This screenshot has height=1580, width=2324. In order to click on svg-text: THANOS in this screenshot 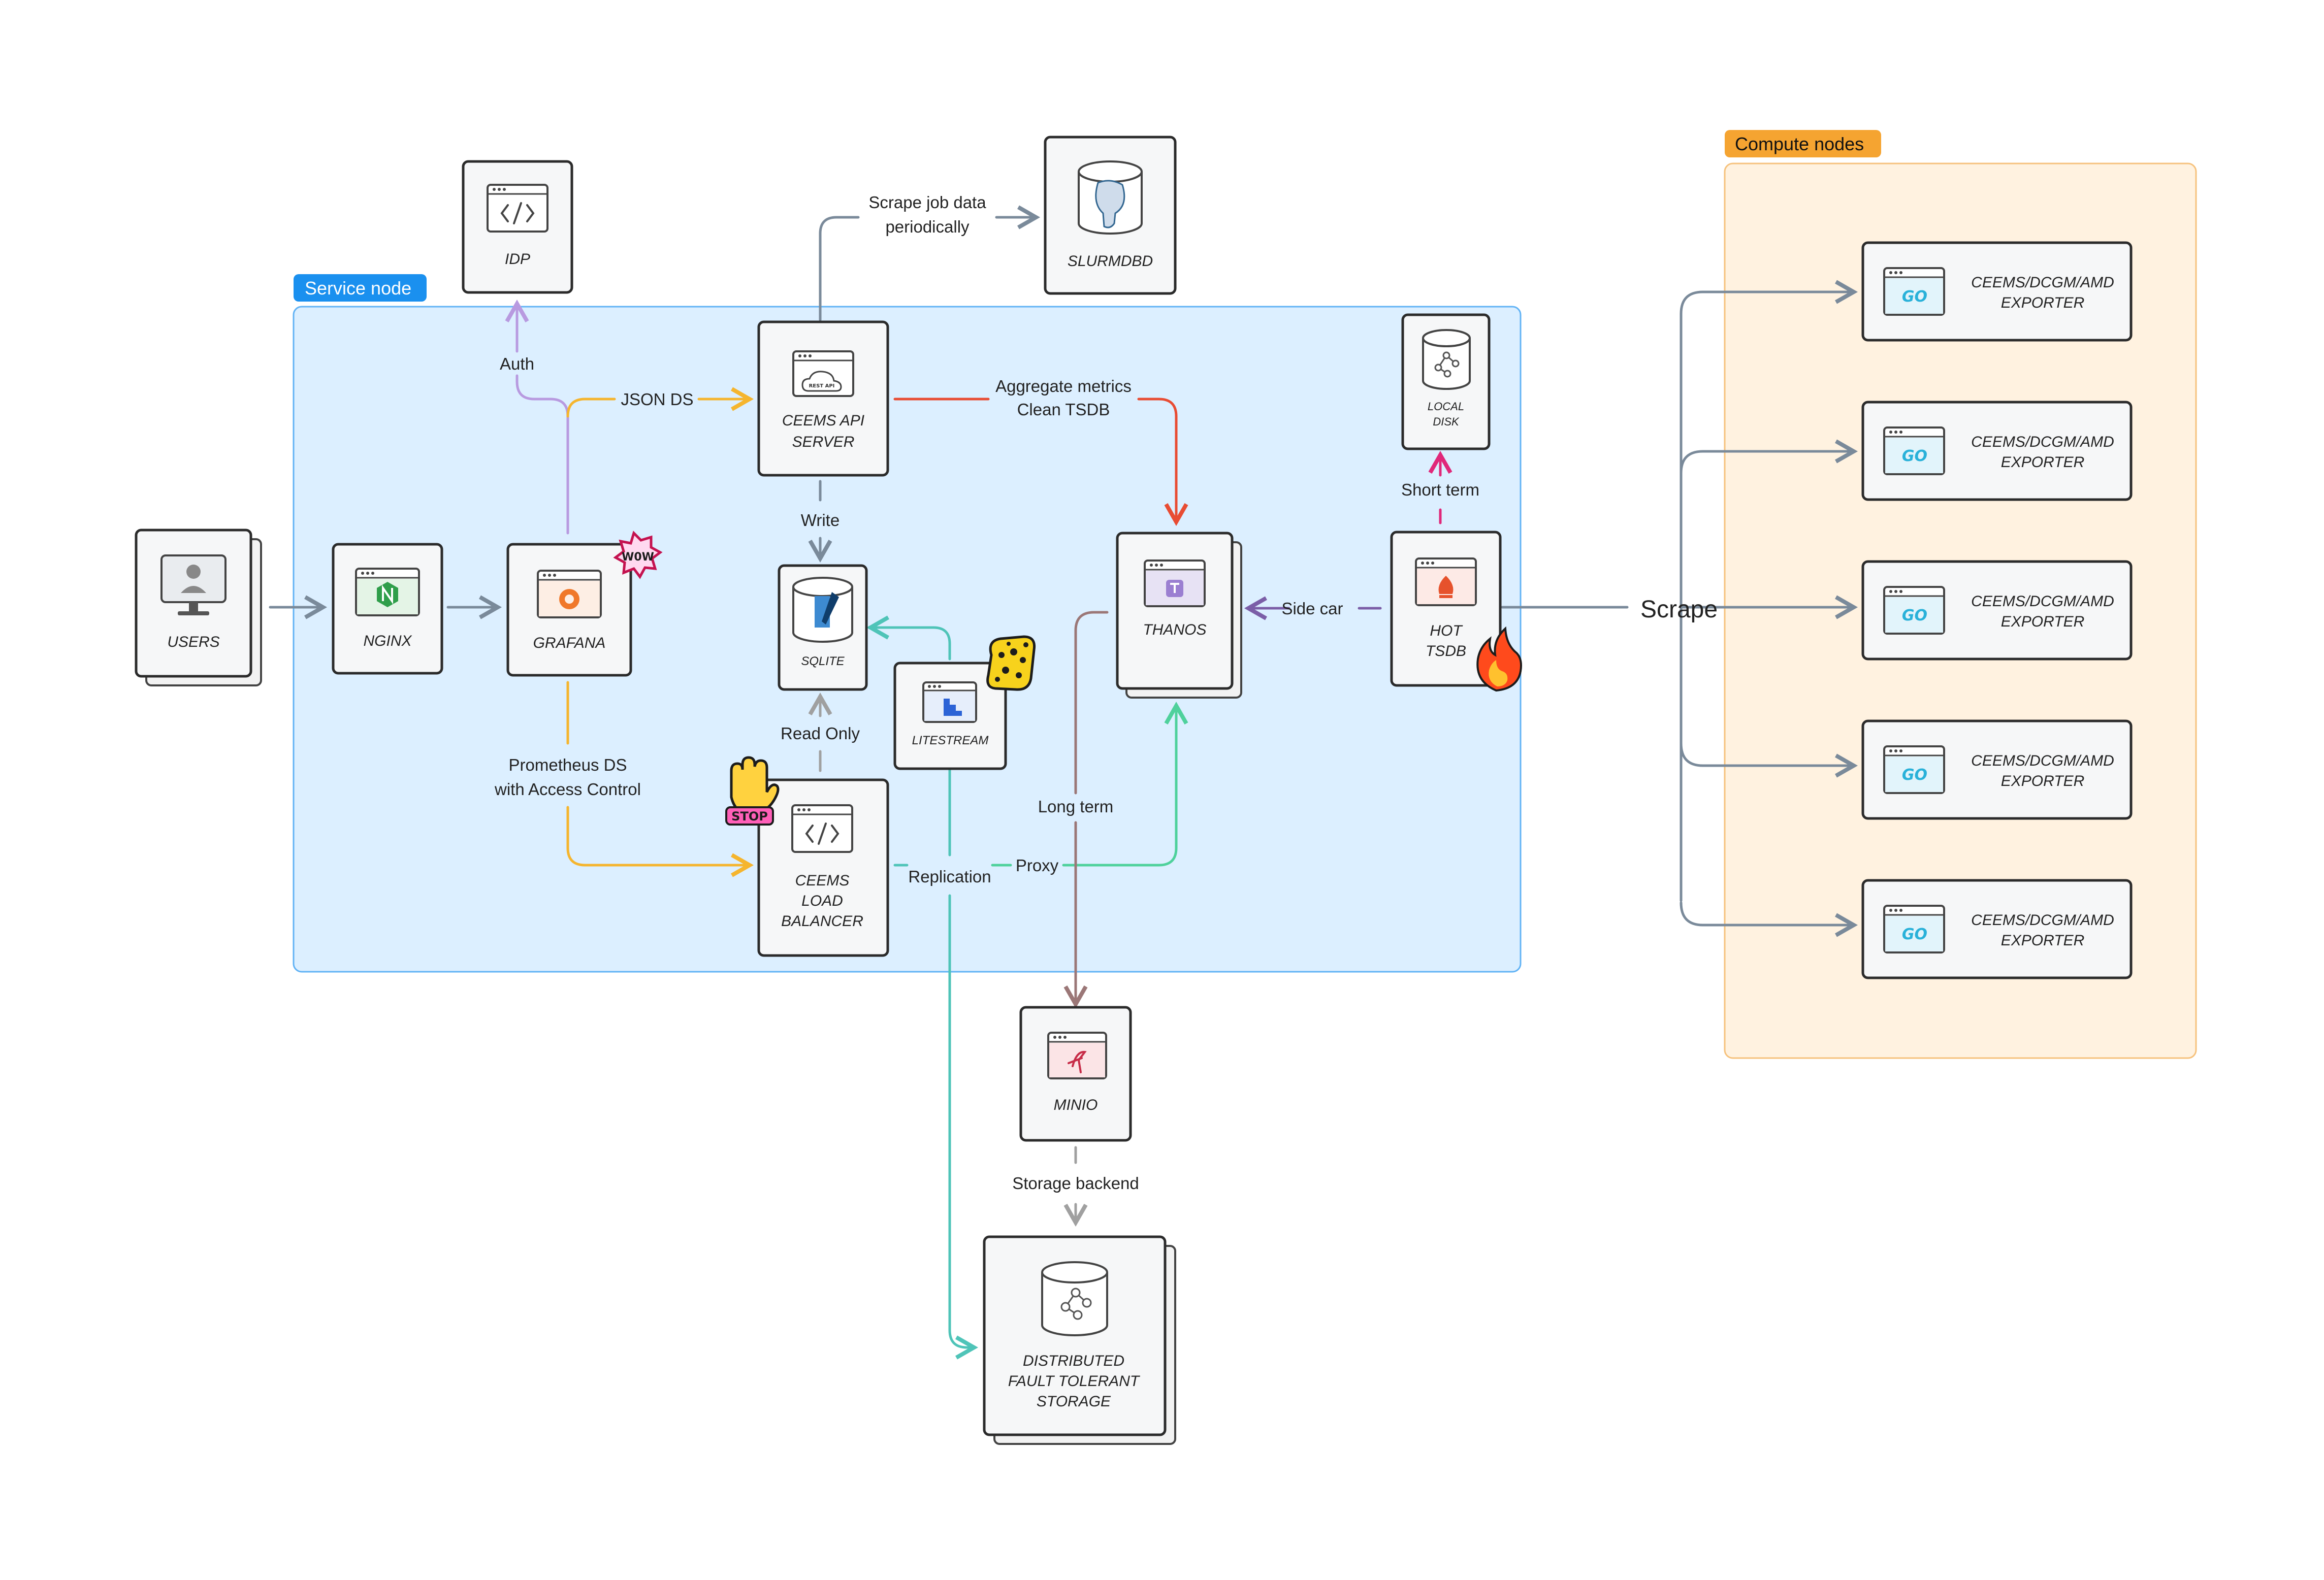, I will do `click(1174, 629)`.